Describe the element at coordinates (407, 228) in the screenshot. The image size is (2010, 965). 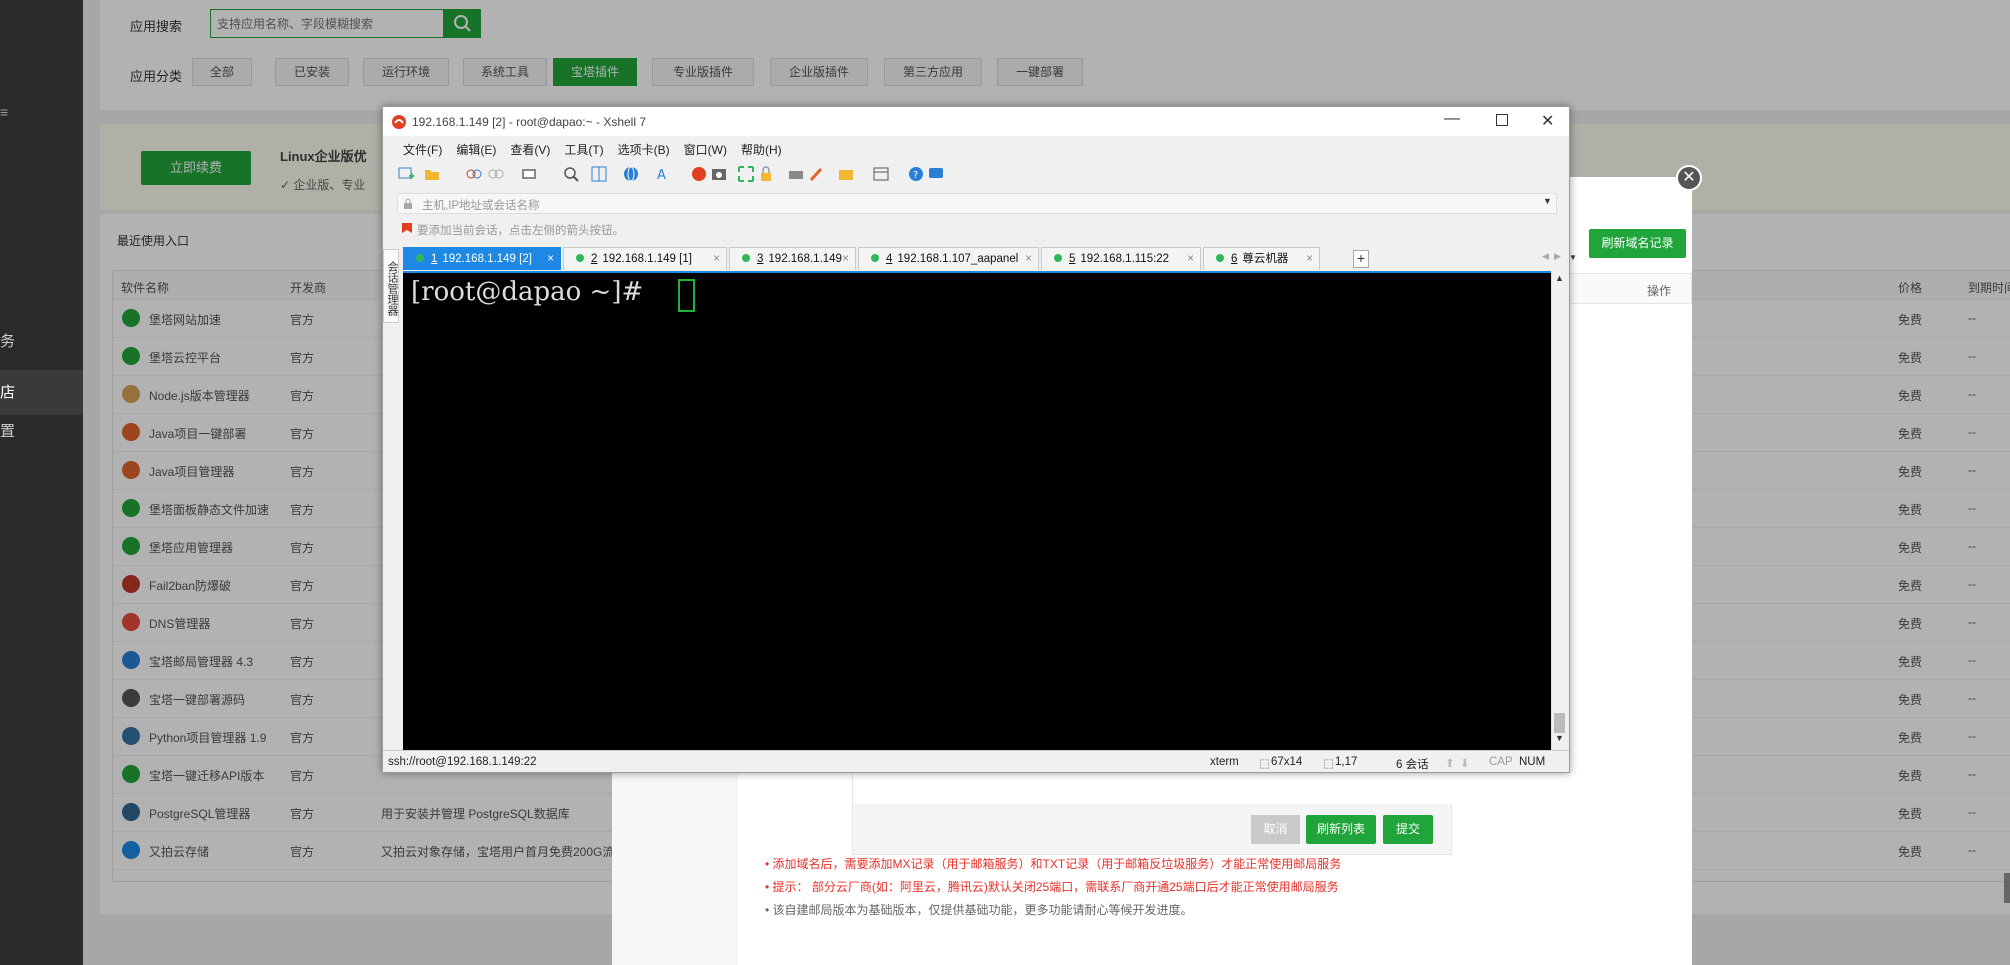
I see `bookmark-icon` at that location.